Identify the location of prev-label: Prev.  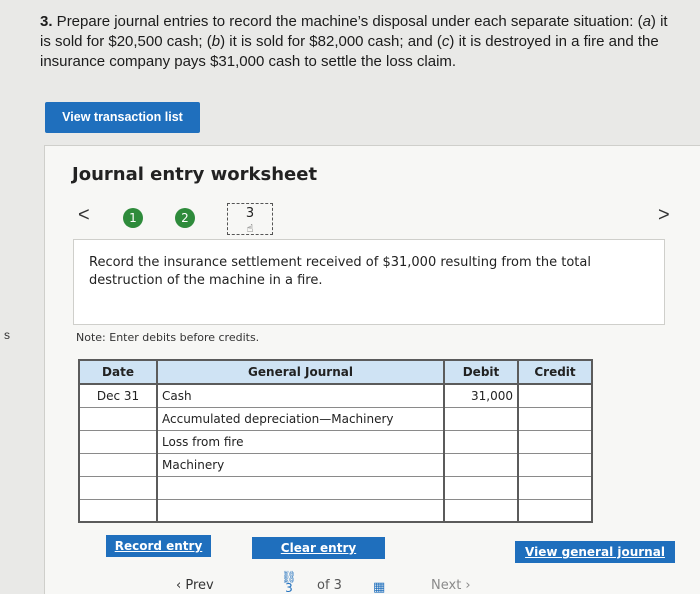
(199, 585).